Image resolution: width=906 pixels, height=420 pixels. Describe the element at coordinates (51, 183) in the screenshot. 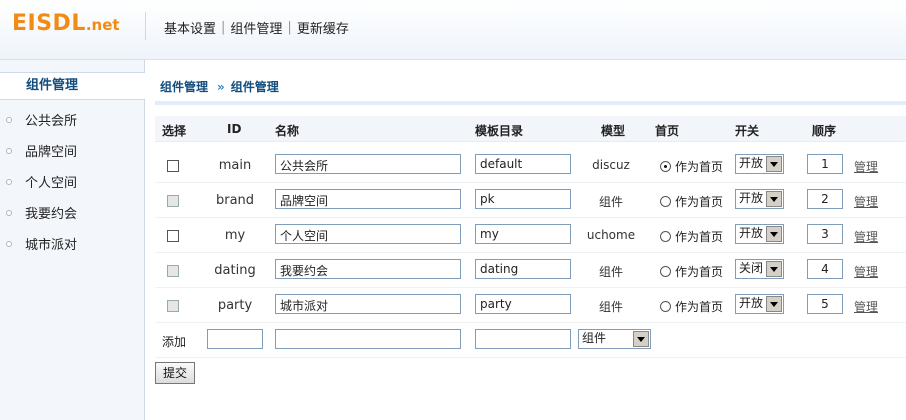

I see `sidebar-item-label: 个人空间` at that location.